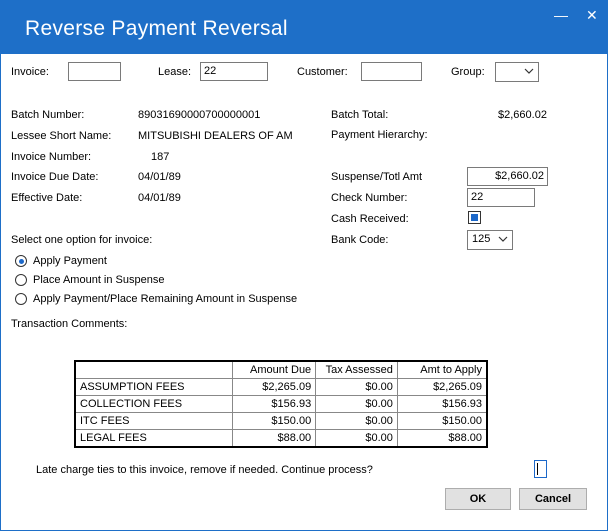 This screenshot has height=531, width=608. What do you see at coordinates (153, 369) in the screenshot?
I see `column-header` at bounding box center [153, 369].